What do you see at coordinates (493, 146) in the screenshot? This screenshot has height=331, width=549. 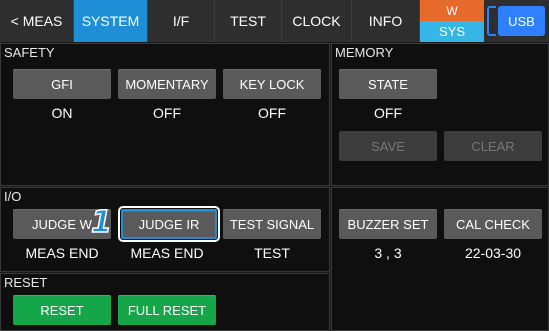 I see `clear-button: CLEAR` at bounding box center [493, 146].